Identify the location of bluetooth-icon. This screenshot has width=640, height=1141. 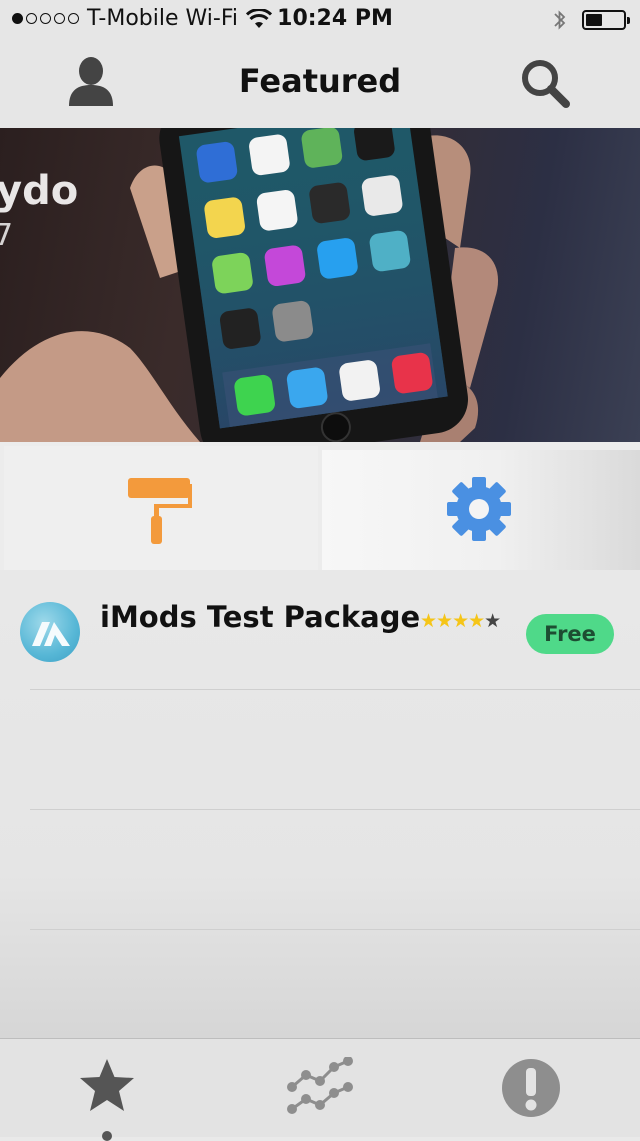
(560, 20).